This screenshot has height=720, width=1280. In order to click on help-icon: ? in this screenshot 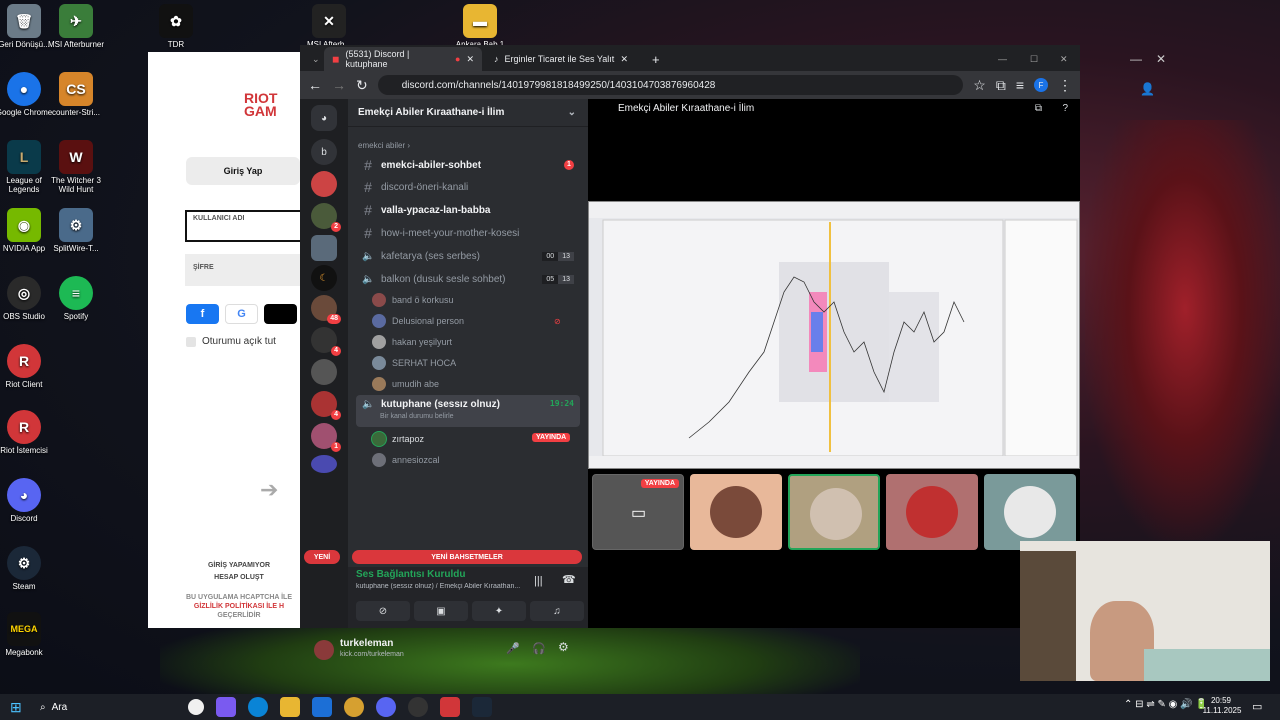, I will do `click(1065, 108)`.